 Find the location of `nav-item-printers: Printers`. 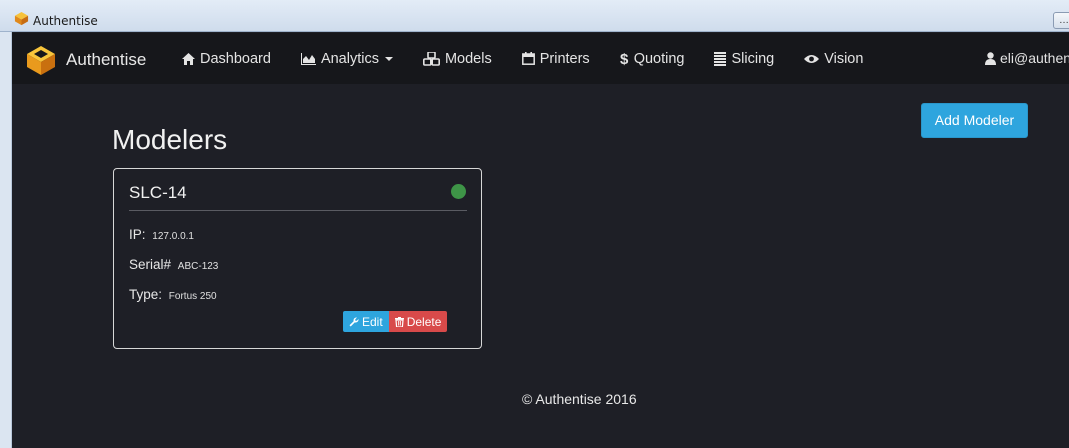

nav-item-printers: Printers is located at coordinates (555, 58).